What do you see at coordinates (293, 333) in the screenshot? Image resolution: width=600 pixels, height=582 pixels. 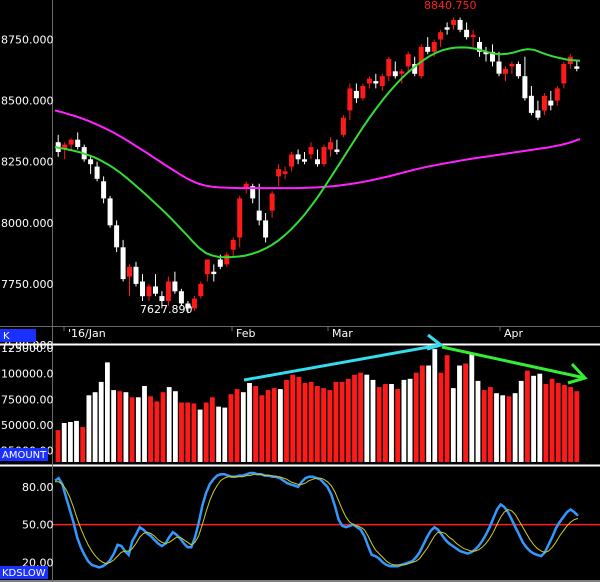 I see `x-axis-ticks: '16/Jan Feb Mar Apr` at bounding box center [293, 333].